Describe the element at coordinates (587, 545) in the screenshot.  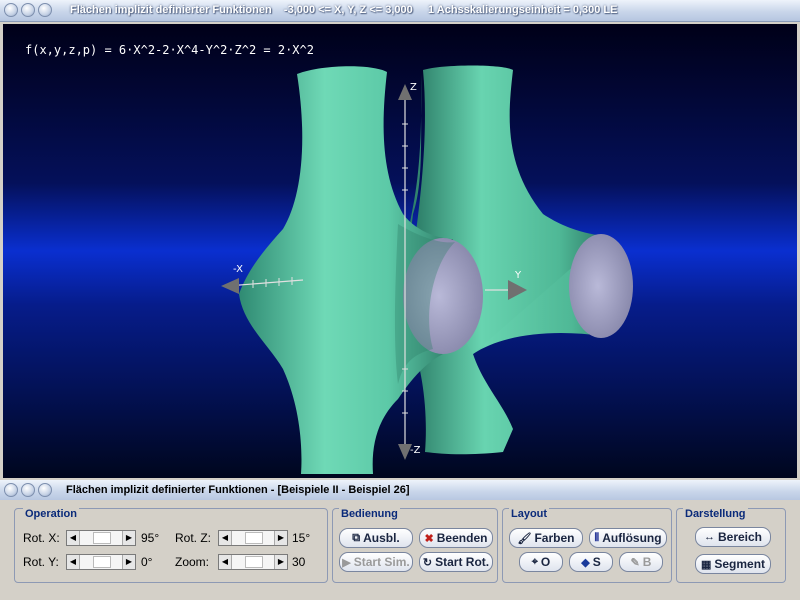
I see `layout-group: Layout 🖌 Farben ⦀ Auflösung ⌖ O ◆ S ✎ B` at that location.